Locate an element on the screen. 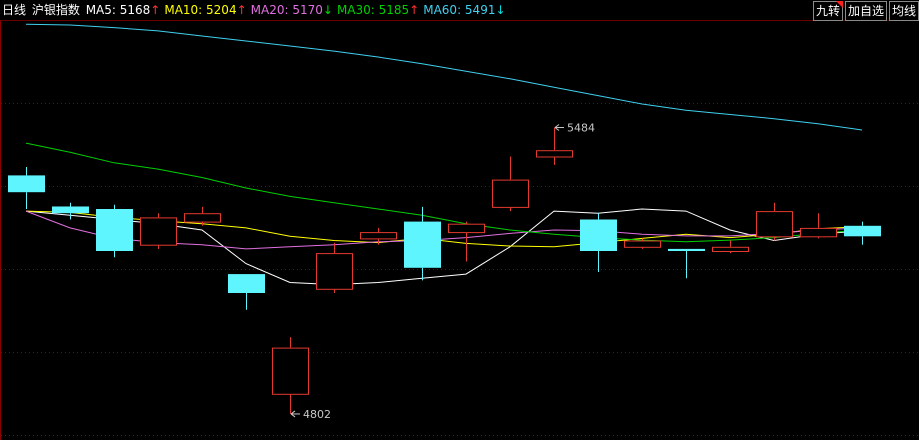  moving-average-button: 均线 is located at coordinates (903, 11).